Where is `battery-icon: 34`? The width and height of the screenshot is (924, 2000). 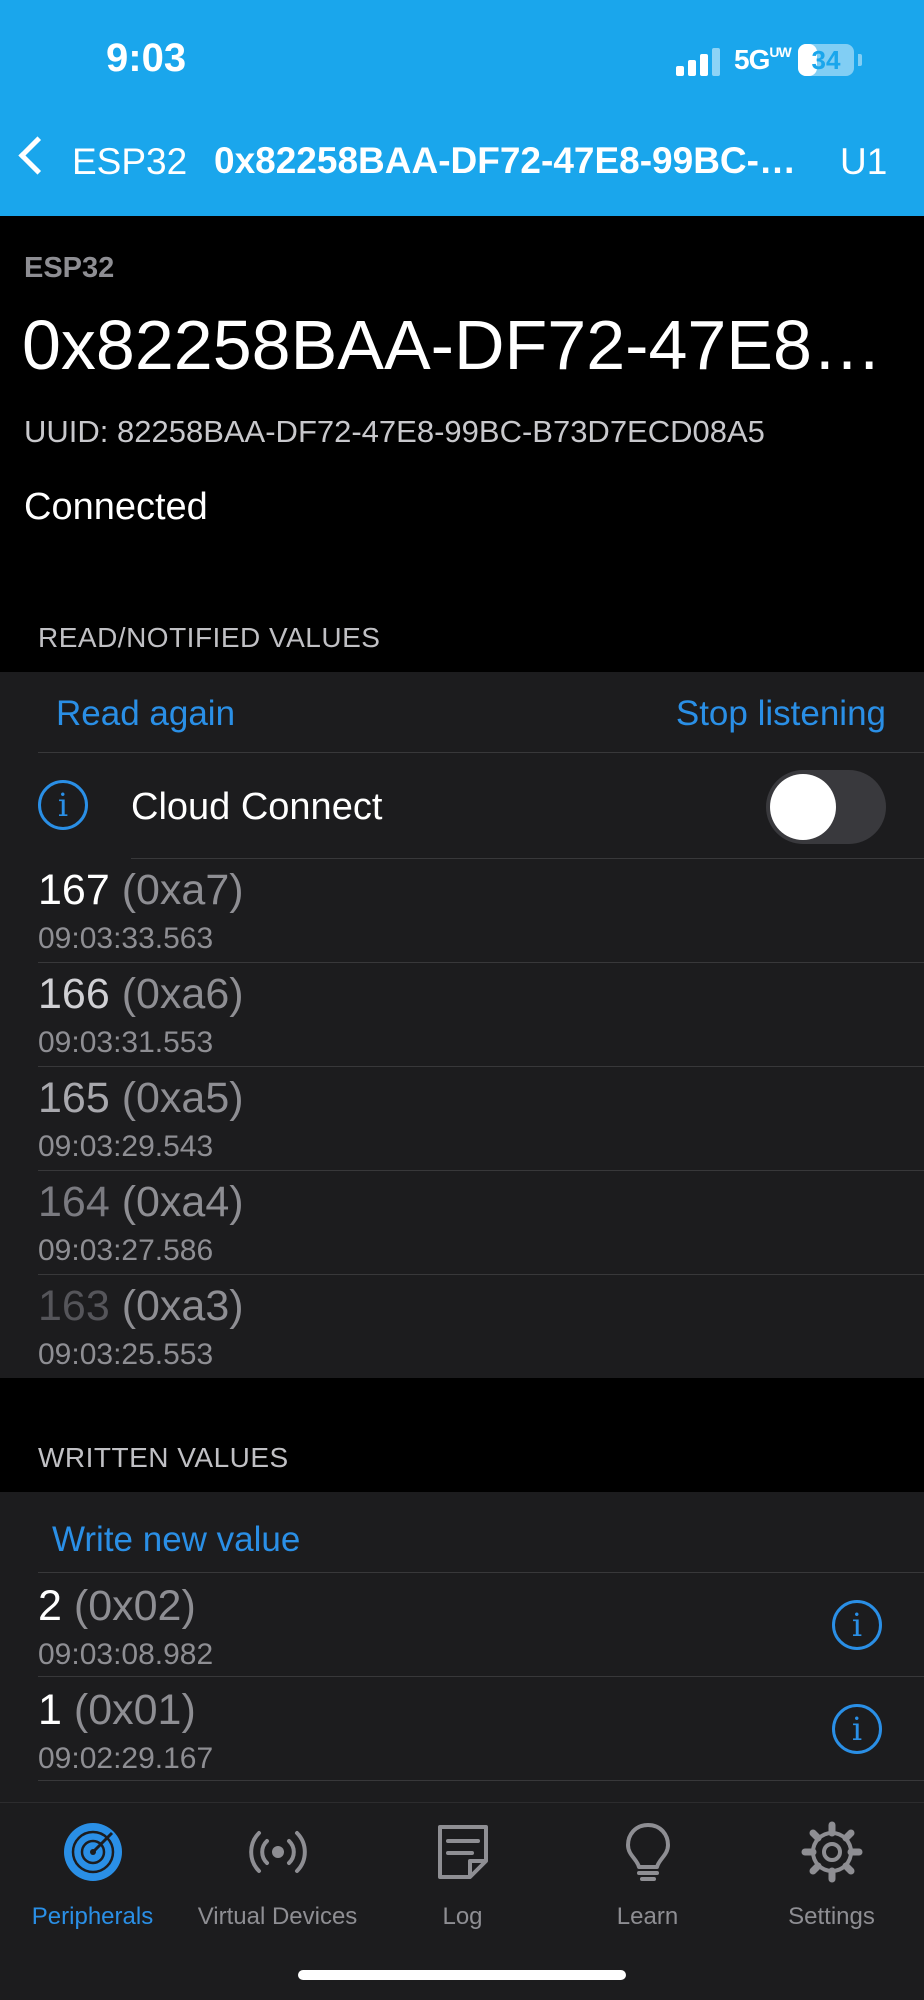
battery-icon: 34 is located at coordinates (826, 60).